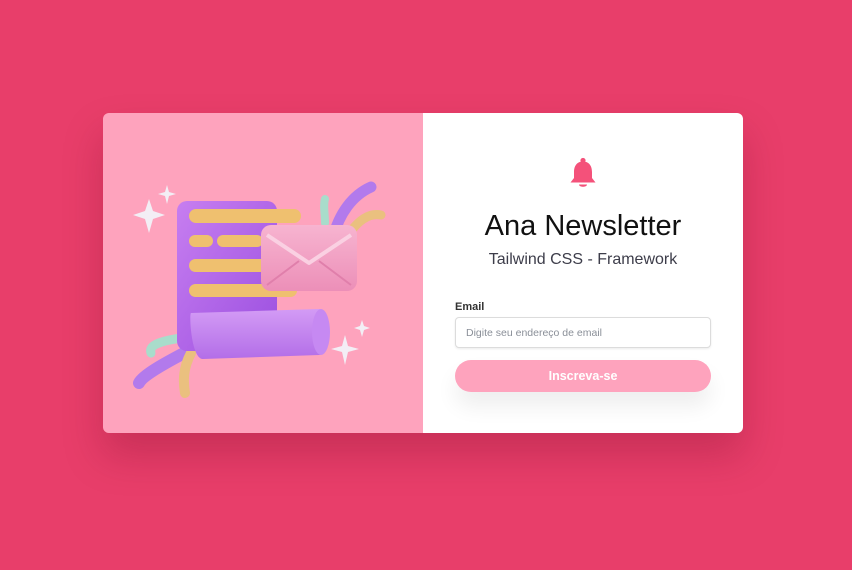 The height and width of the screenshot is (570, 852). Describe the element at coordinates (583, 226) in the screenshot. I see `page-title: Ana Newsletter` at that location.